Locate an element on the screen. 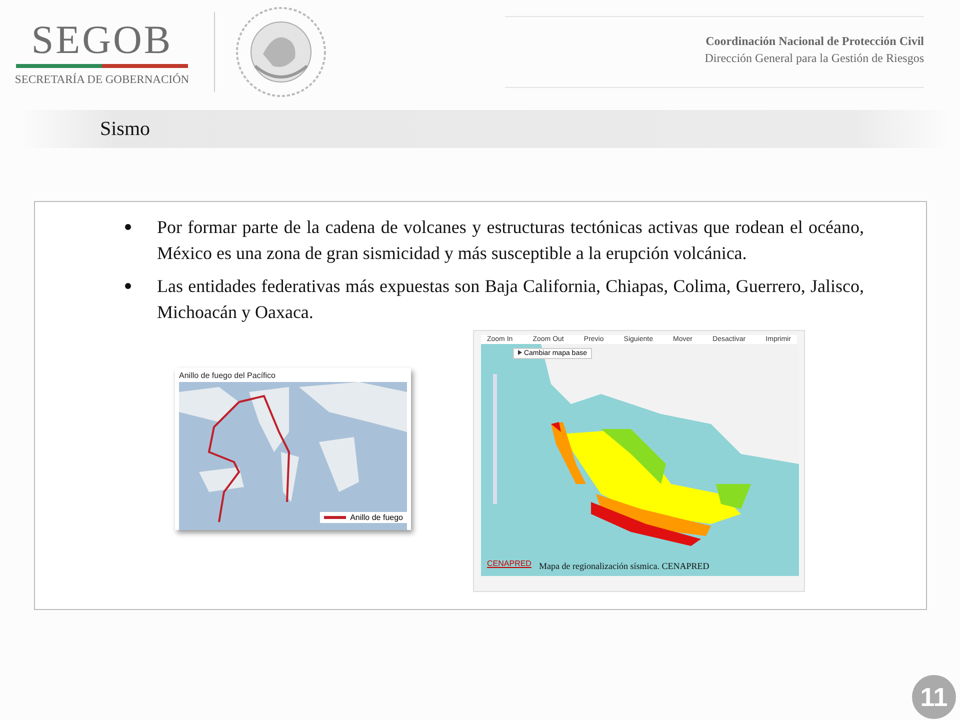 The width and height of the screenshot is (960, 720). map-title: Anillo de fuego del Pacífico is located at coordinates (228, 375).